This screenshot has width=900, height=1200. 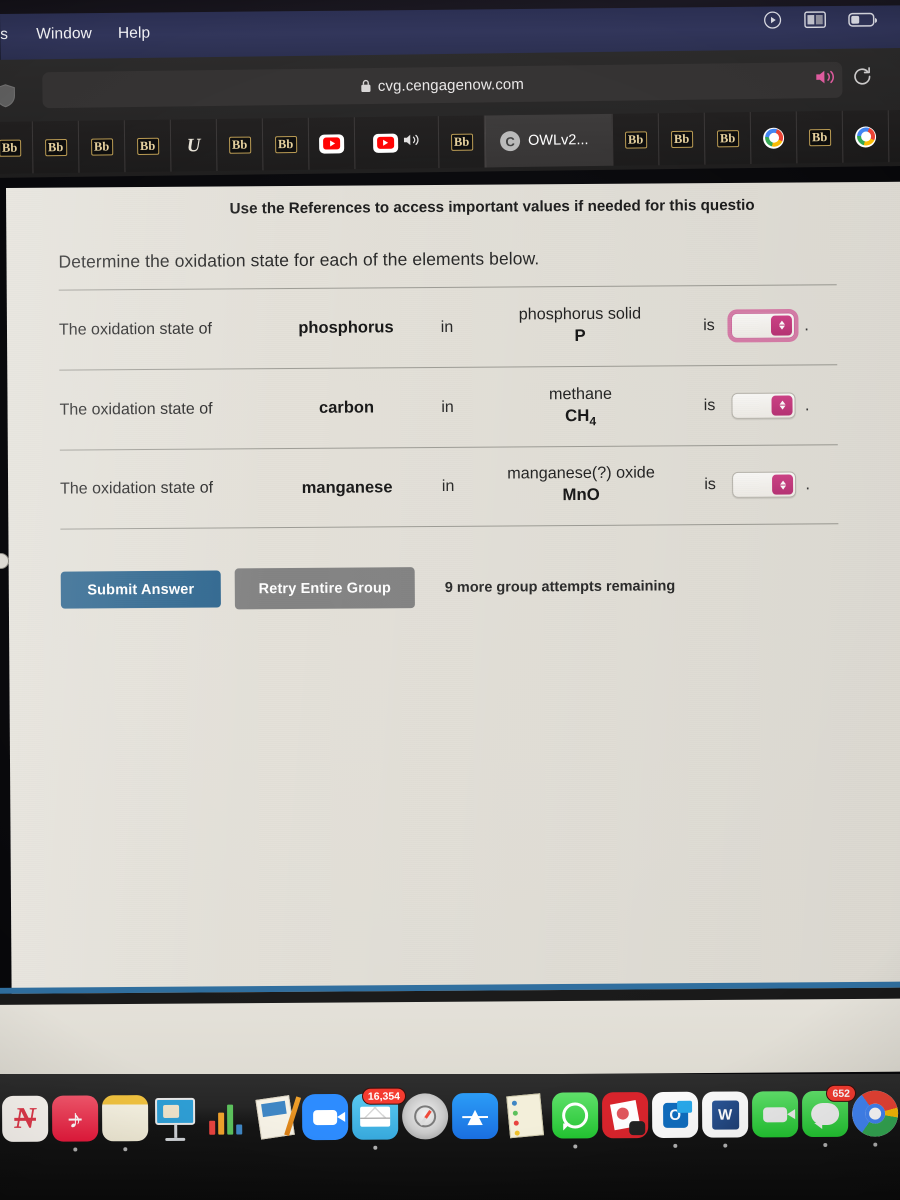 What do you see at coordinates (841, 1093) in the screenshot?
I see `messages-badge: 652` at bounding box center [841, 1093].